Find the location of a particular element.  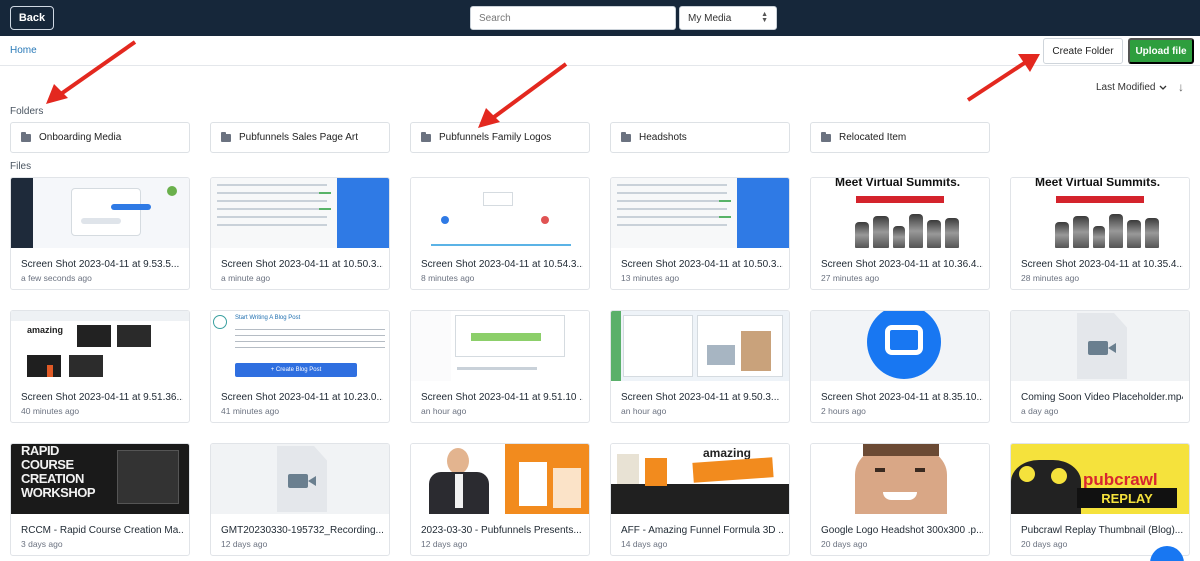

folders-heading: Folders is located at coordinates (27, 111).